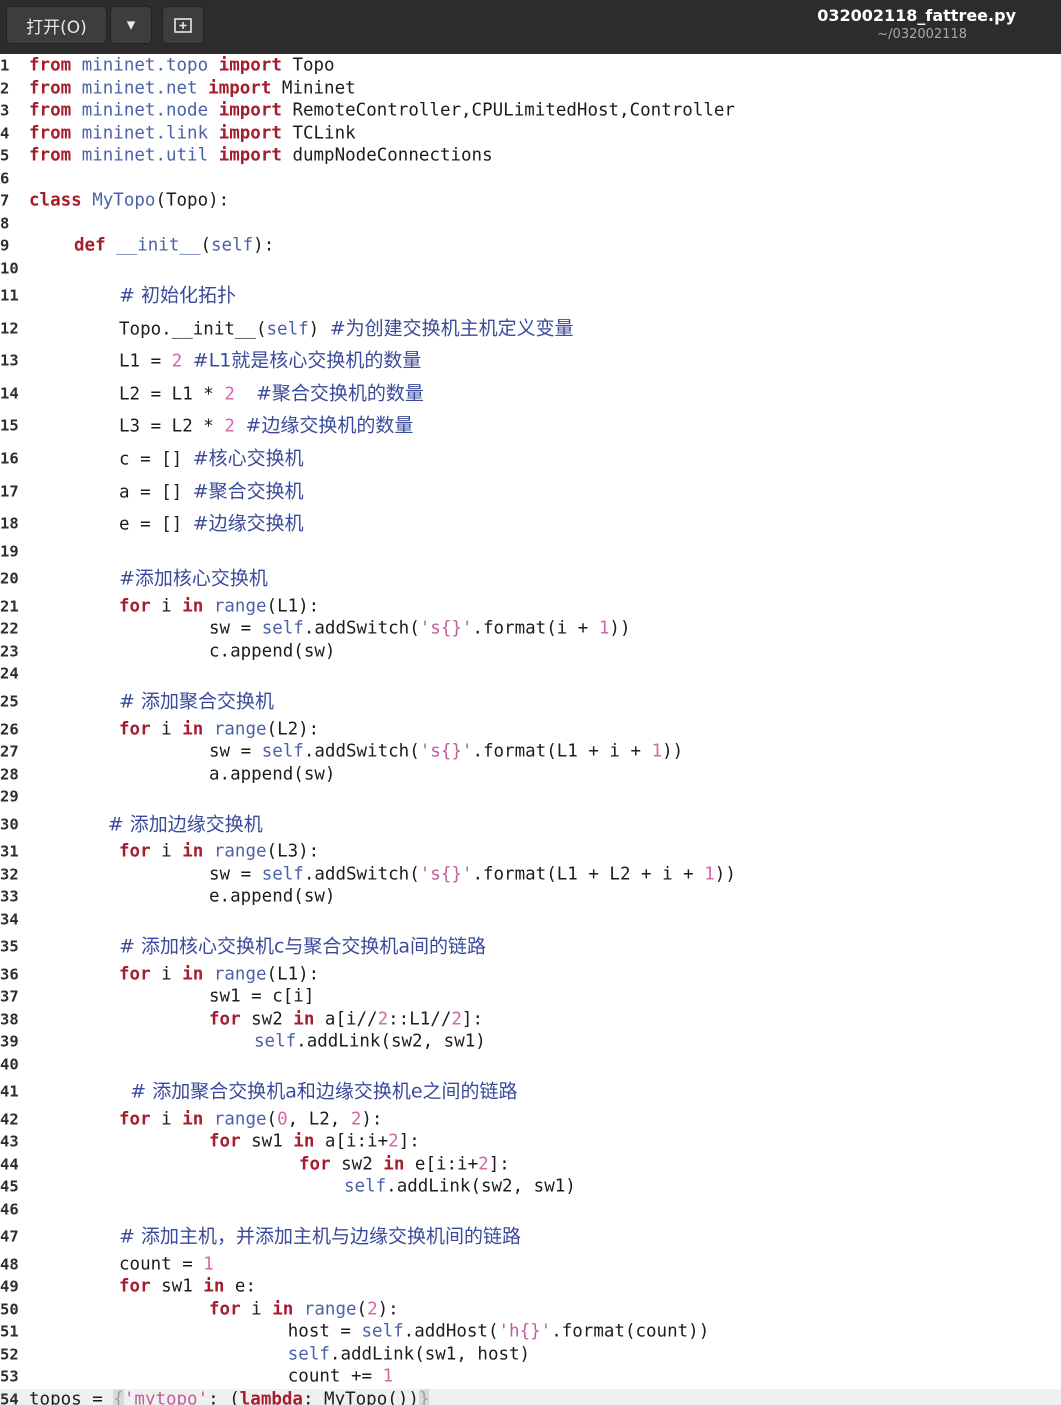 The height and width of the screenshot is (1405, 1061). Describe the element at coordinates (166, 728) in the screenshot. I see `code-token: i` at that location.